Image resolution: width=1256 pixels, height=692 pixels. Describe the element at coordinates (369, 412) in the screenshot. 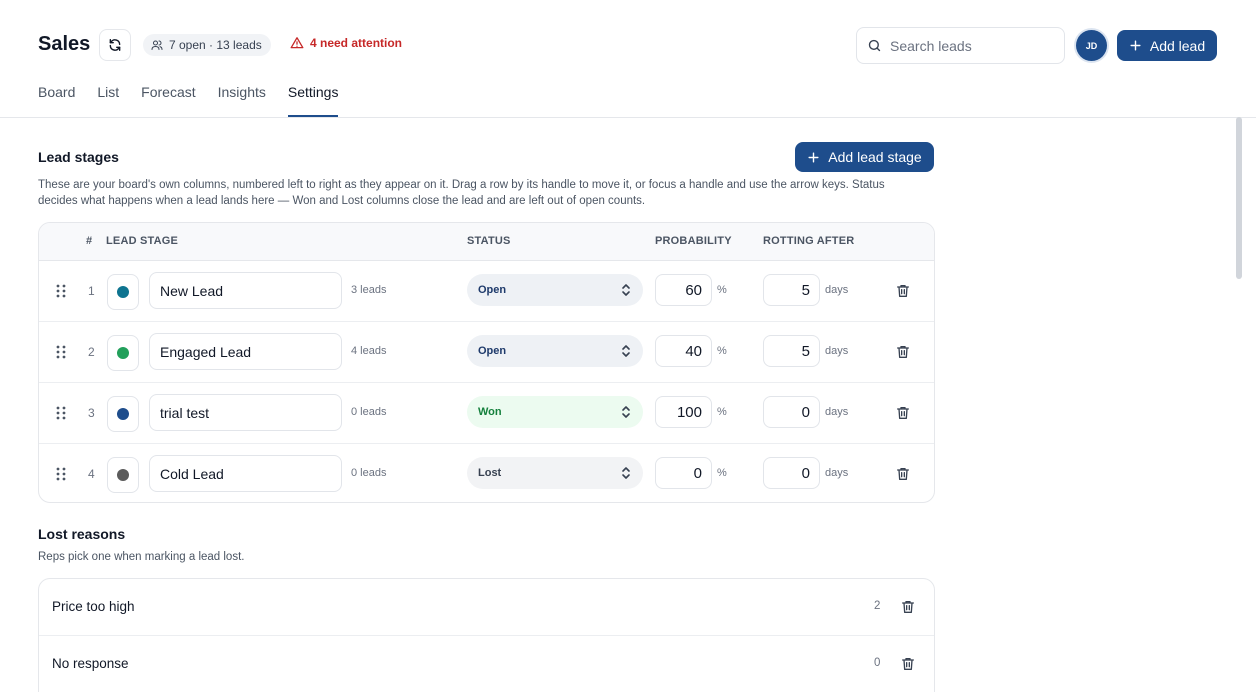

I see `stage-lead-count: 0 leads` at that location.